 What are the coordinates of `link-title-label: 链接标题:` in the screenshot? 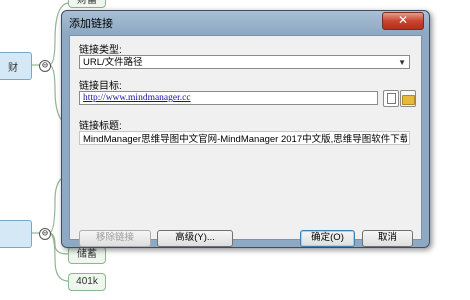 It's located at (100, 126).